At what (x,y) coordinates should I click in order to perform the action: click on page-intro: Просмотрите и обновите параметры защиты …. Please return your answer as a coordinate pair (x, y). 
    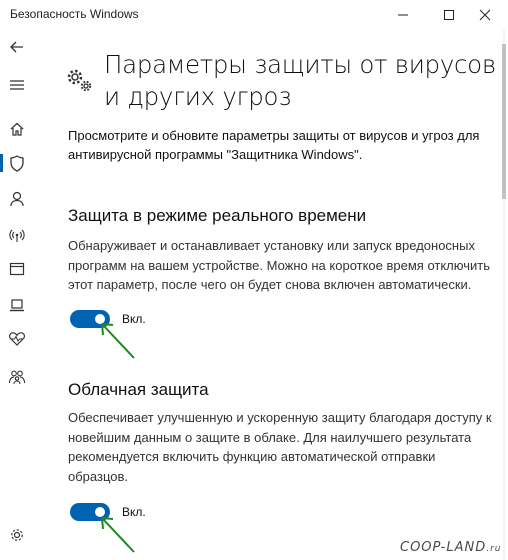
    Looking at the image, I should click on (274, 145).